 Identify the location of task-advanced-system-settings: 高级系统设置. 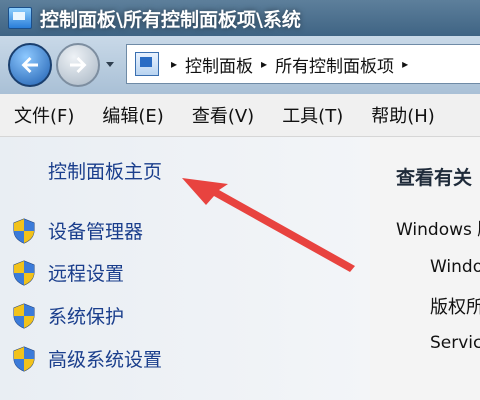
(87, 358).